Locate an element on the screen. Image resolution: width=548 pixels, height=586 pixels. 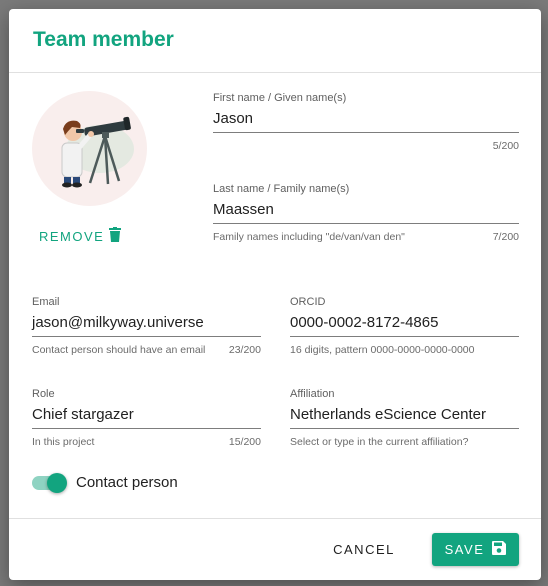
orcid-input: 0000-0002-8172-4865 is located at coordinates (404, 325).